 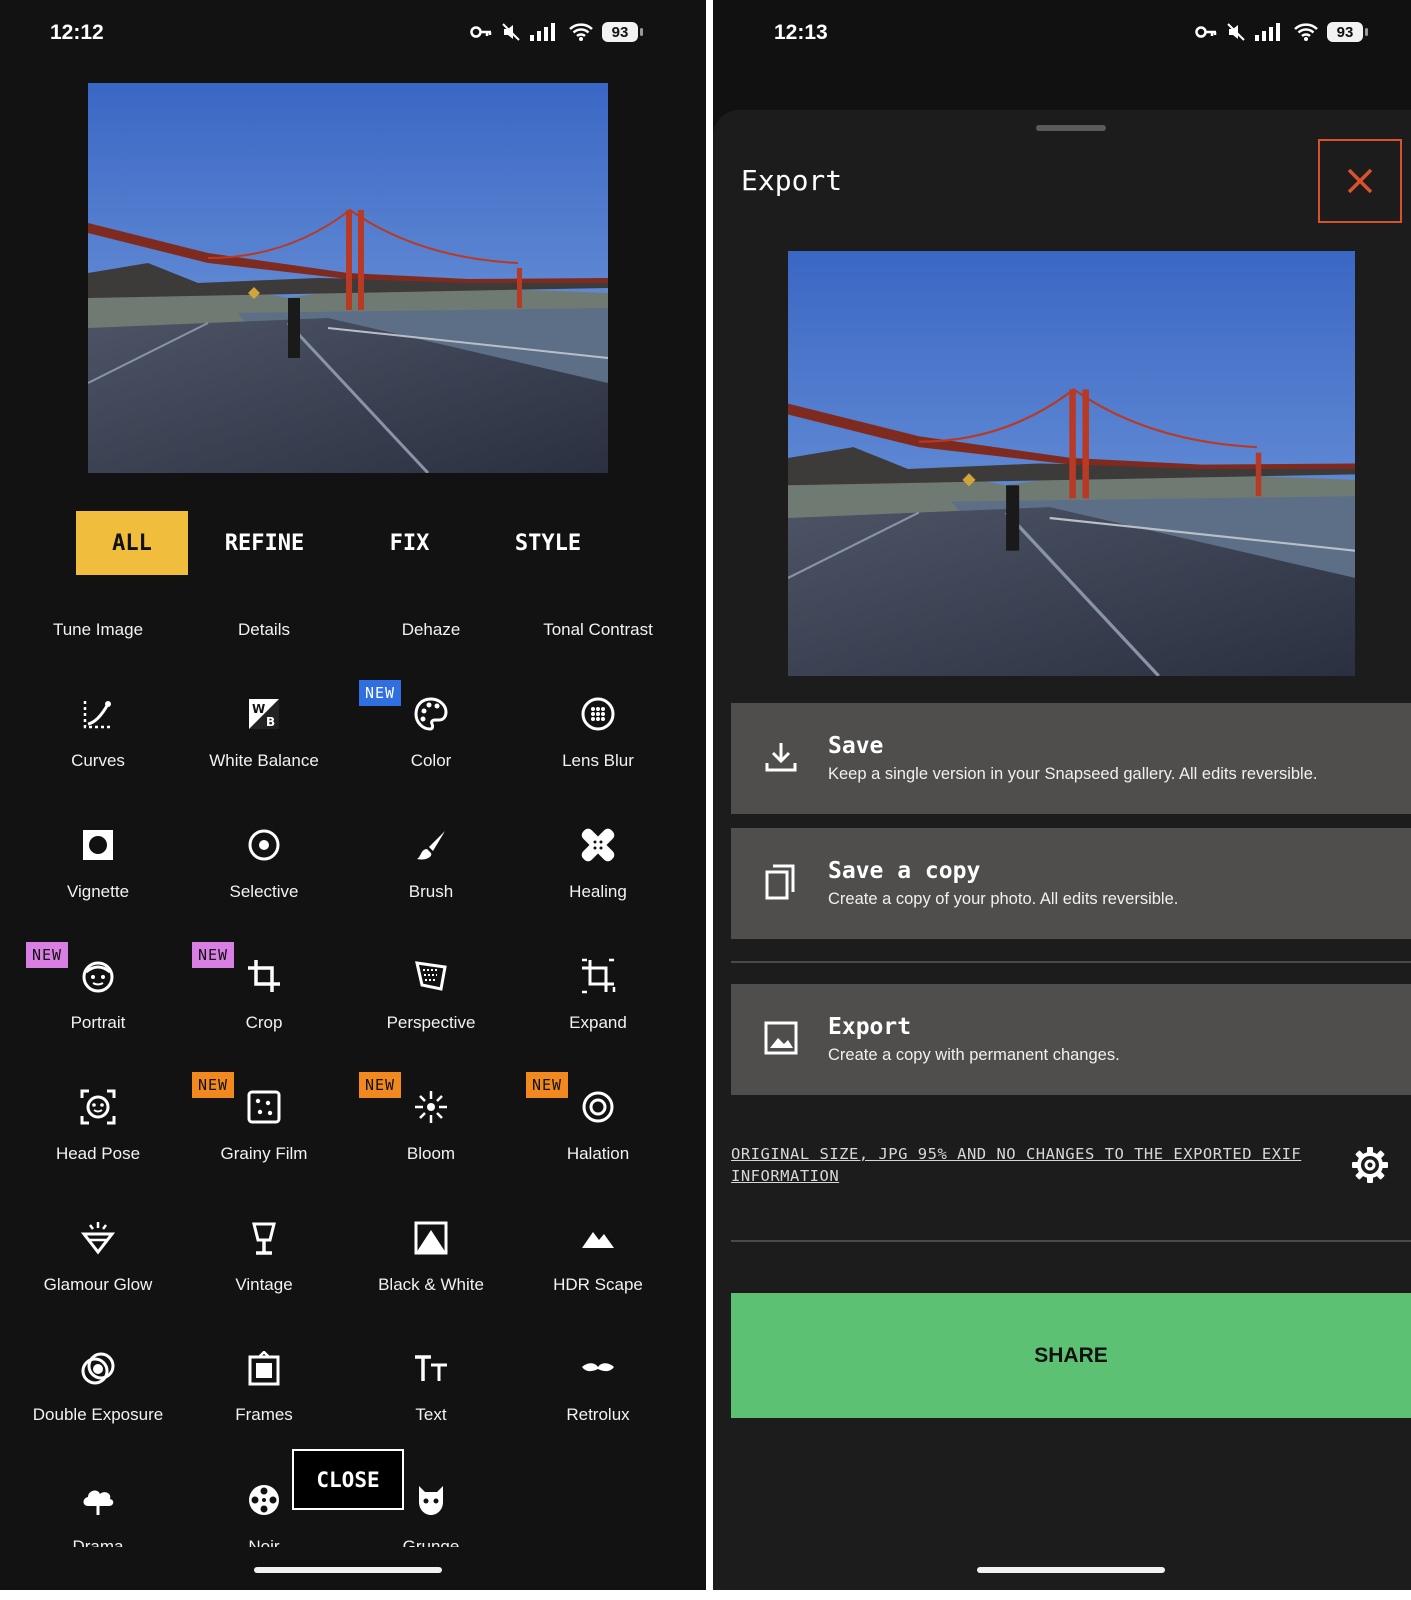 I want to click on cloud-icon, so click(x=98, y=1500).